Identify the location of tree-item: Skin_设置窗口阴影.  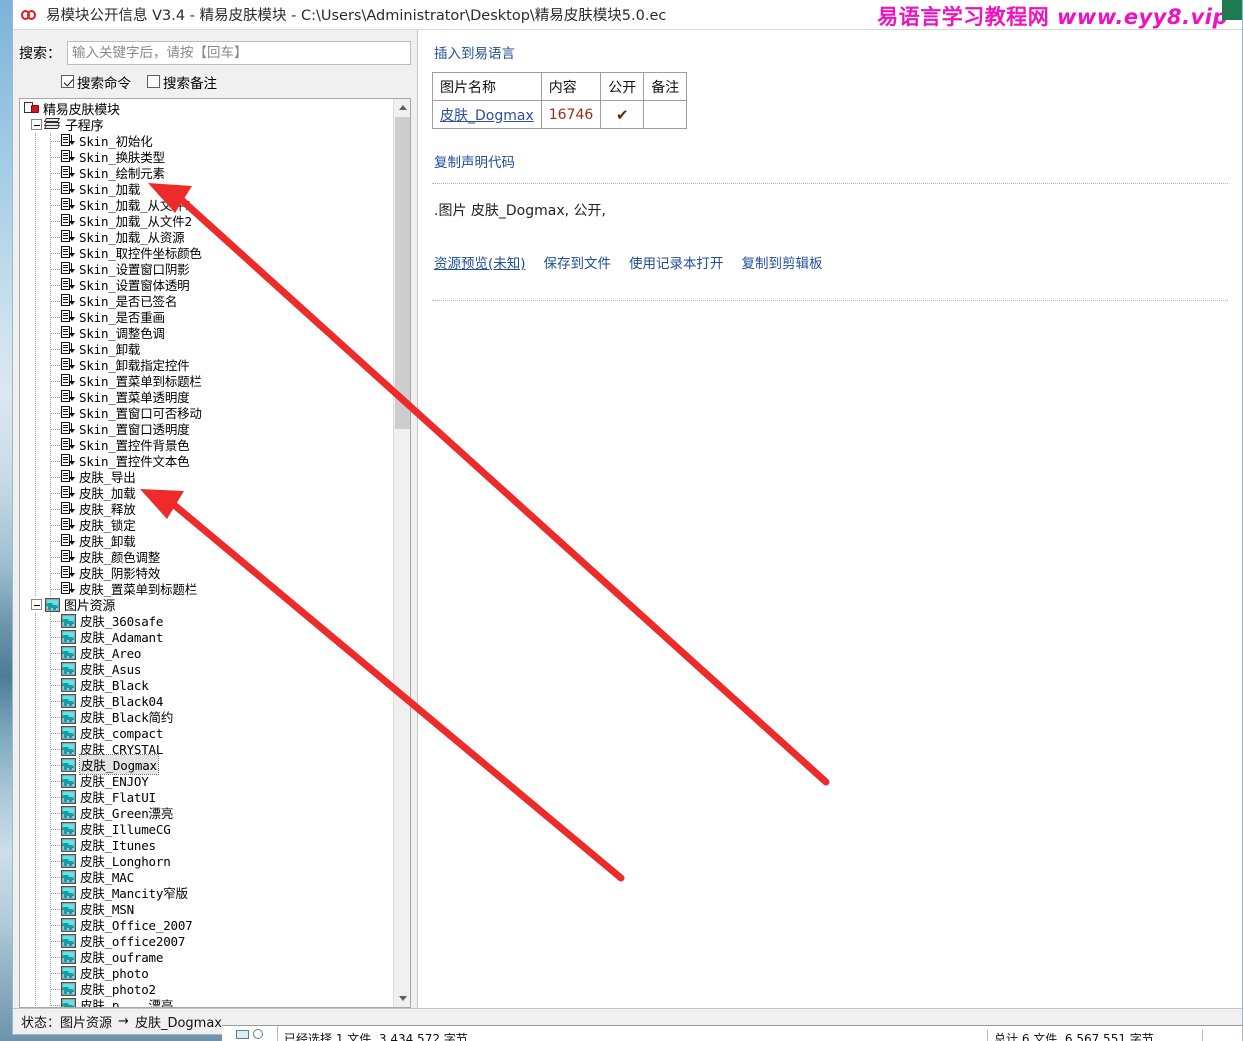
(207, 268).